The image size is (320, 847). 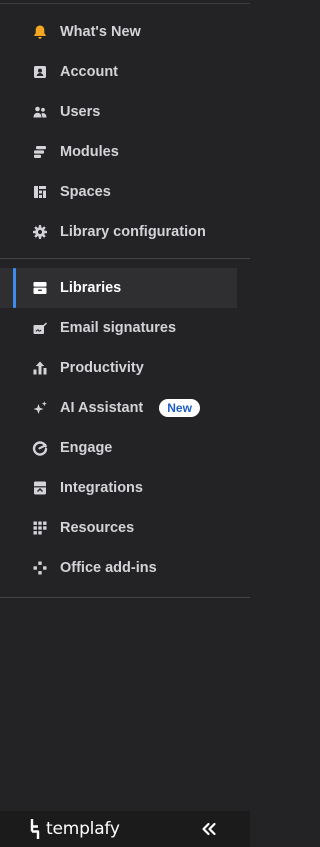 What do you see at coordinates (40, 112) in the screenshot?
I see `users-icon` at bounding box center [40, 112].